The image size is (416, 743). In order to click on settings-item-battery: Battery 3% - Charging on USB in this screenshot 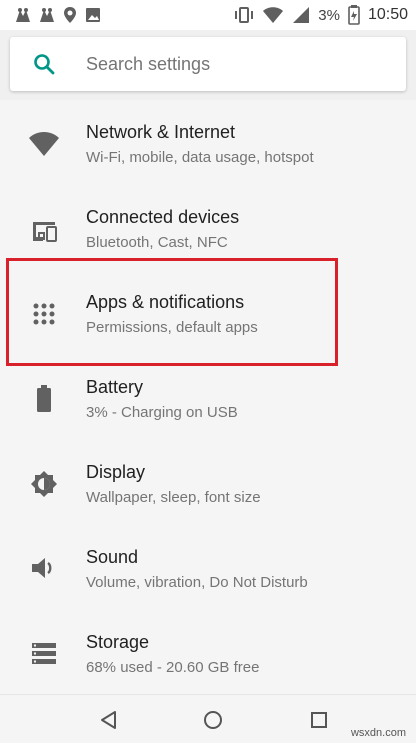, I will do `click(208, 397)`.